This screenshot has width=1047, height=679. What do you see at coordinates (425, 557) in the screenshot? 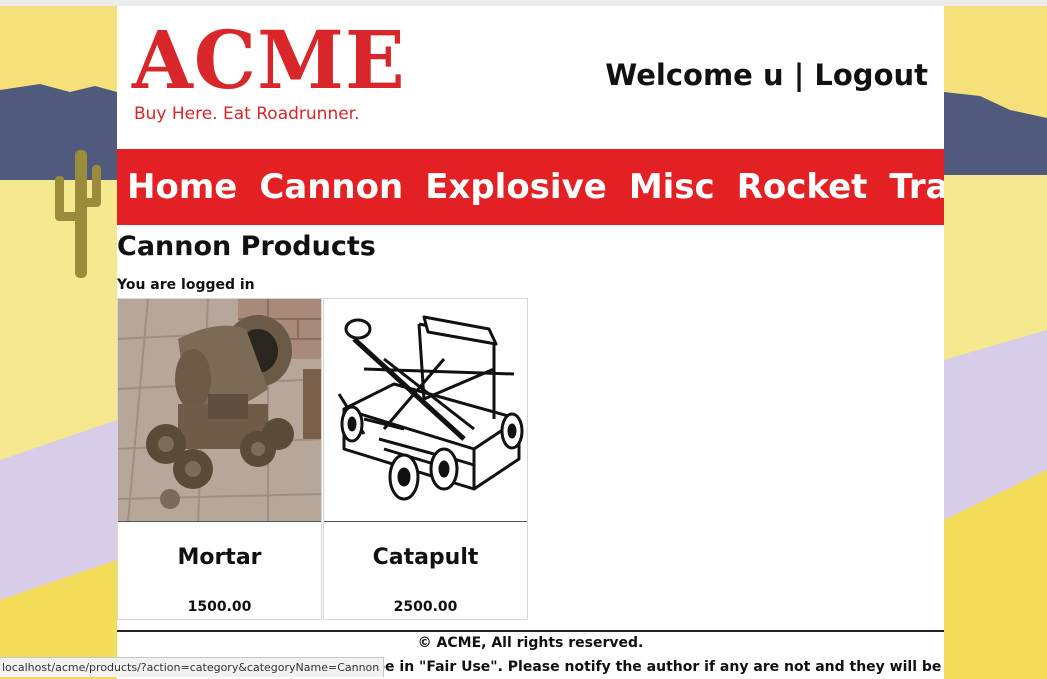
I see `product-name: Catapult` at bounding box center [425, 557].